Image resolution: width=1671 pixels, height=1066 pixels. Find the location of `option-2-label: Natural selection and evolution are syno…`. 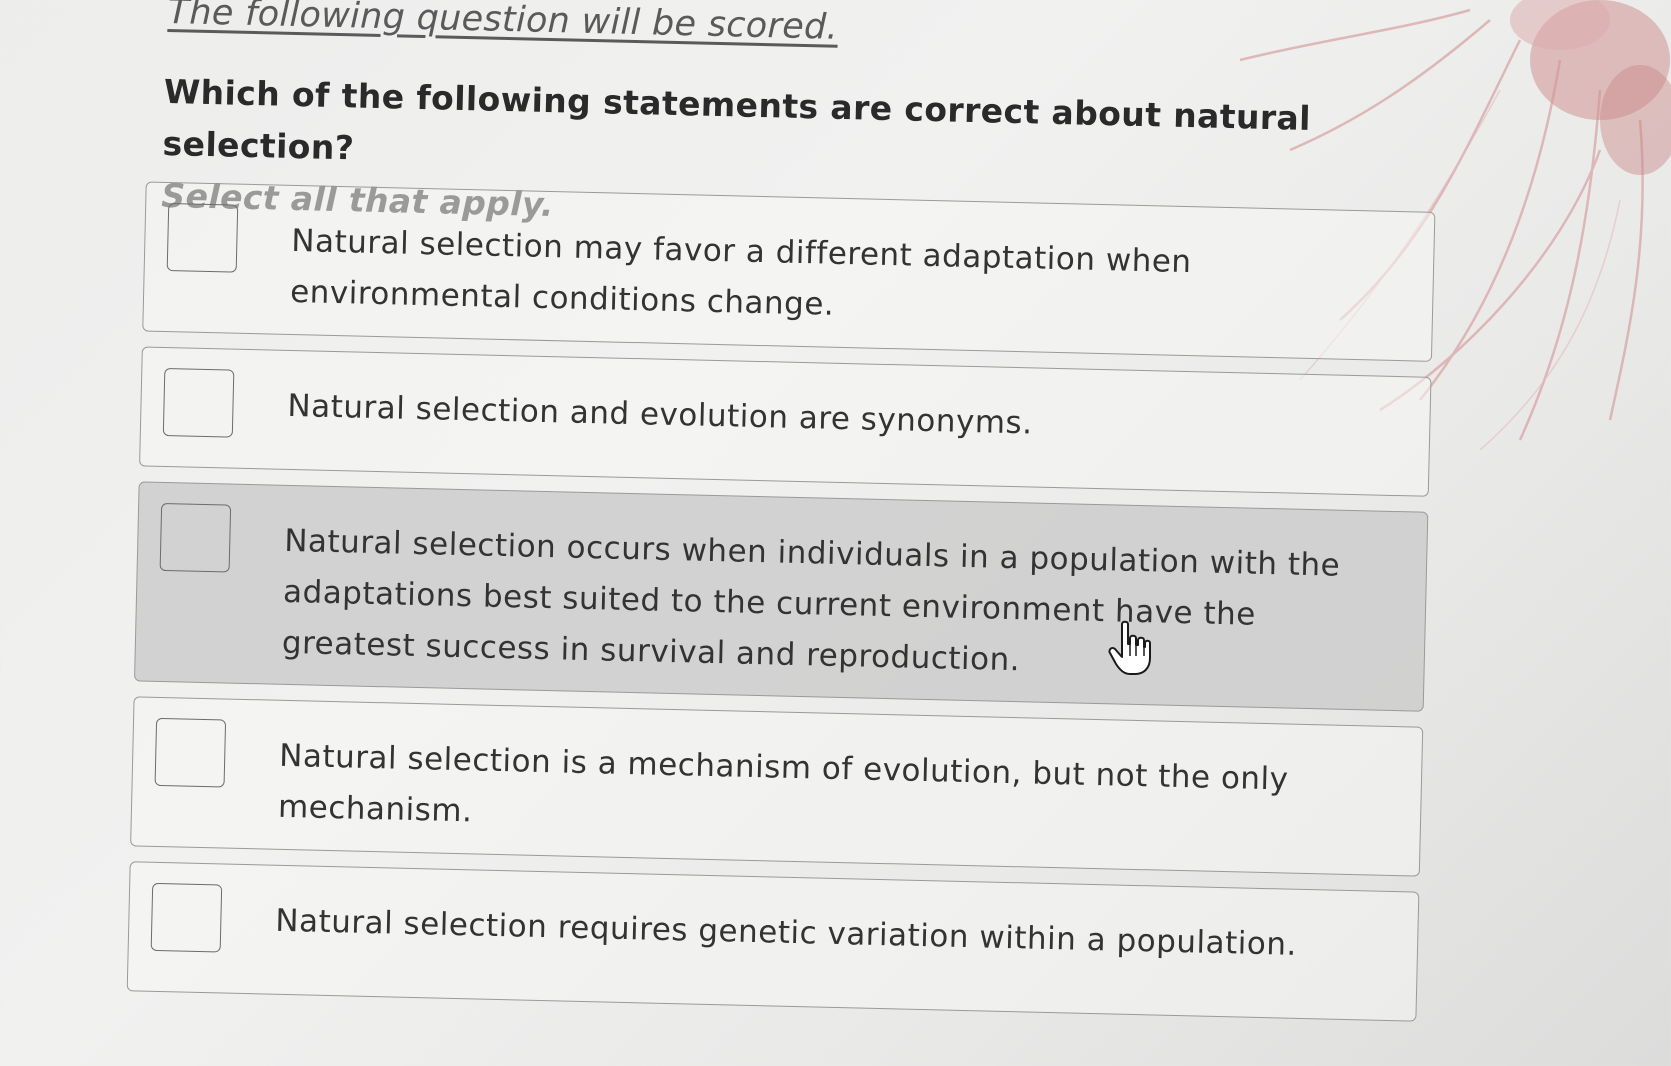

option-2-label: Natural selection and evolution are syno… is located at coordinates (660, 414).